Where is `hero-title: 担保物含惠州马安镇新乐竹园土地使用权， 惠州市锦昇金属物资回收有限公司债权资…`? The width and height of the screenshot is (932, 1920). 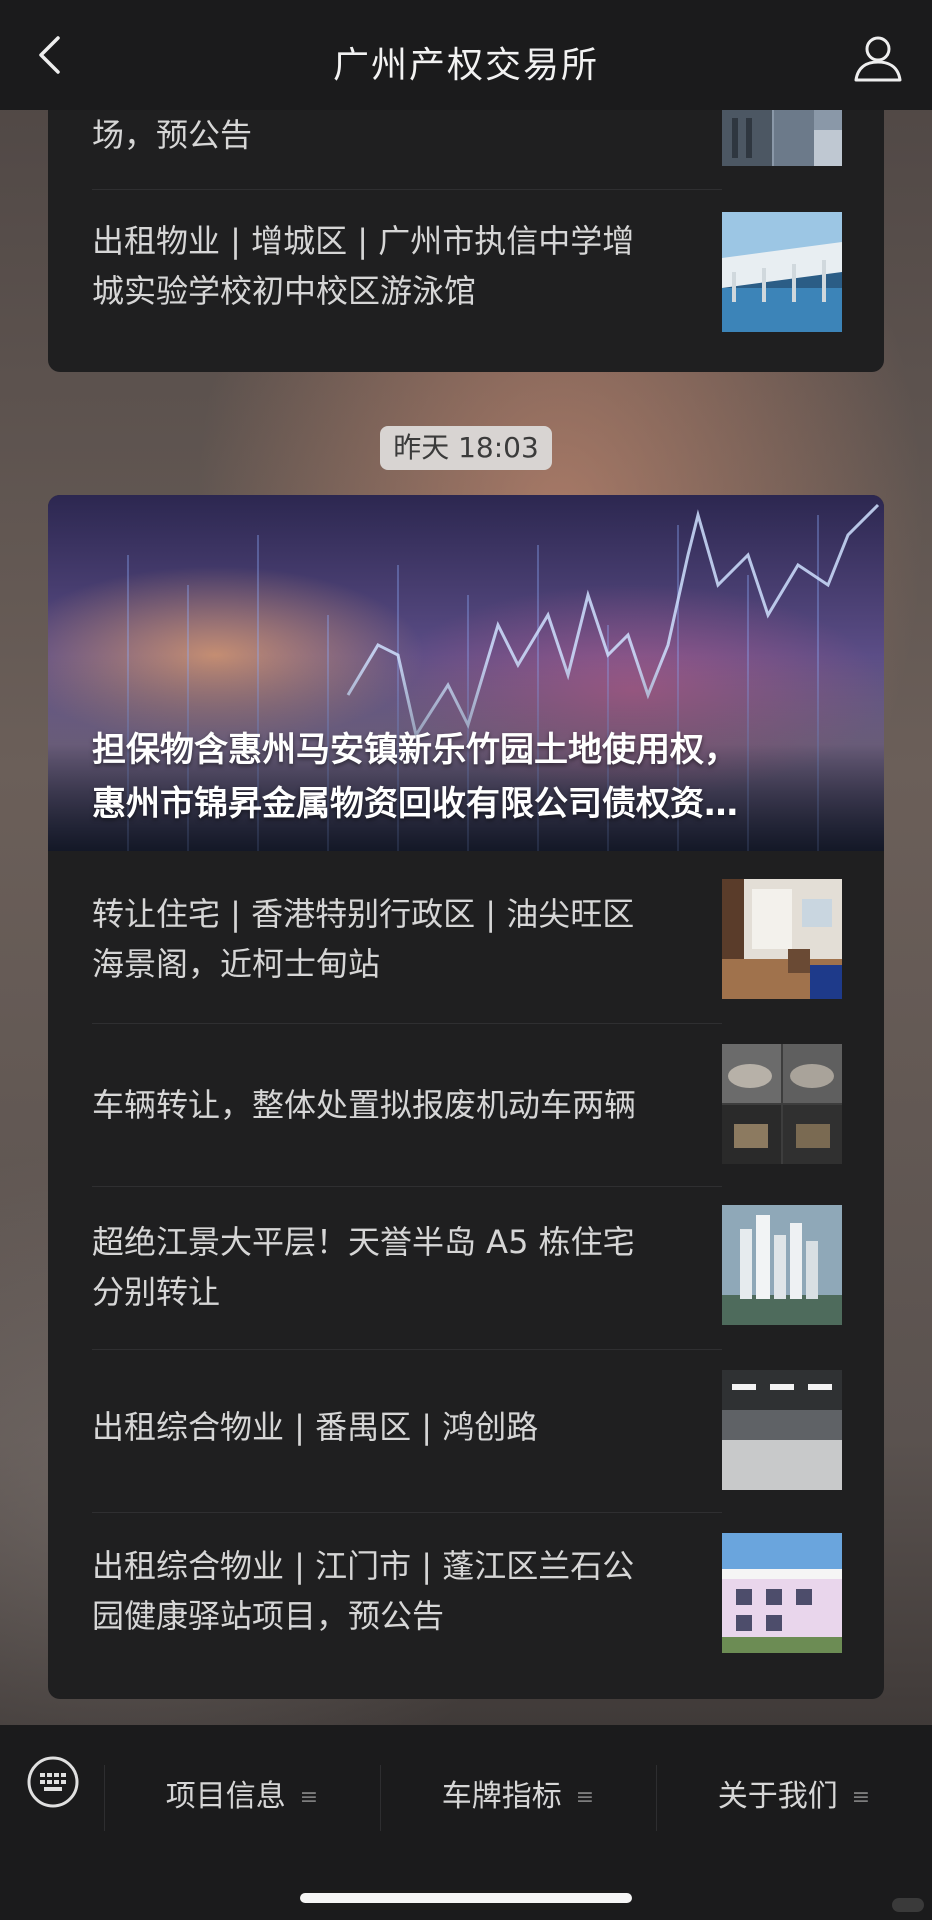 hero-title: 担保物含惠州马安镇新乐竹园土地使用权， 惠州市锦昇金属物资回收有限公司债权资… is located at coordinates (415, 777).